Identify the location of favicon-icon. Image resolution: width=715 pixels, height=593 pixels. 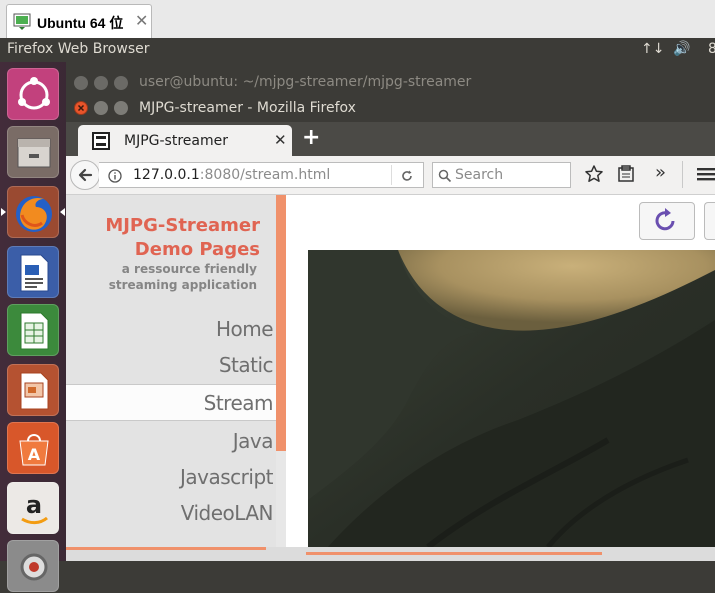
(101, 143).